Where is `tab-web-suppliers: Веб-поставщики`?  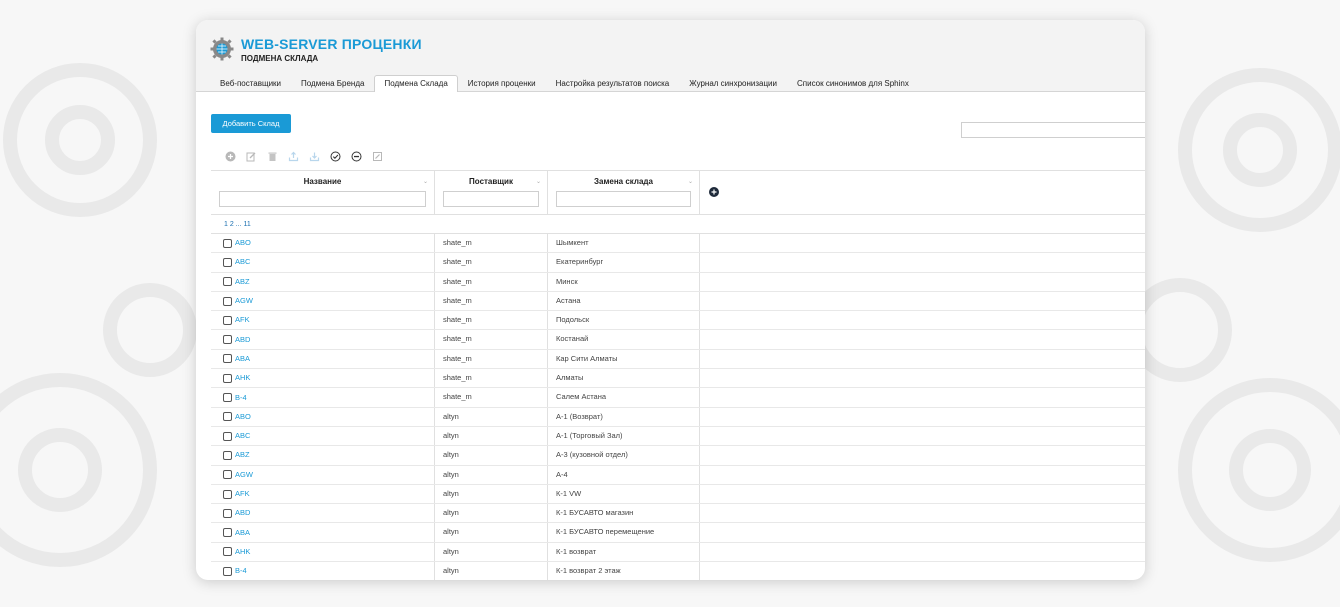 tab-web-suppliers: Веб-поставщики is located at coordinates (250, 83).